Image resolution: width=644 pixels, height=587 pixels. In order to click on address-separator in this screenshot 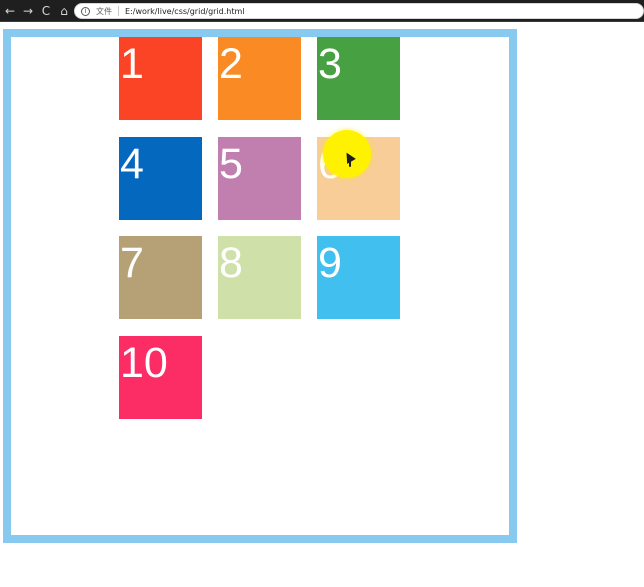, I will do `click(118, 11)`.